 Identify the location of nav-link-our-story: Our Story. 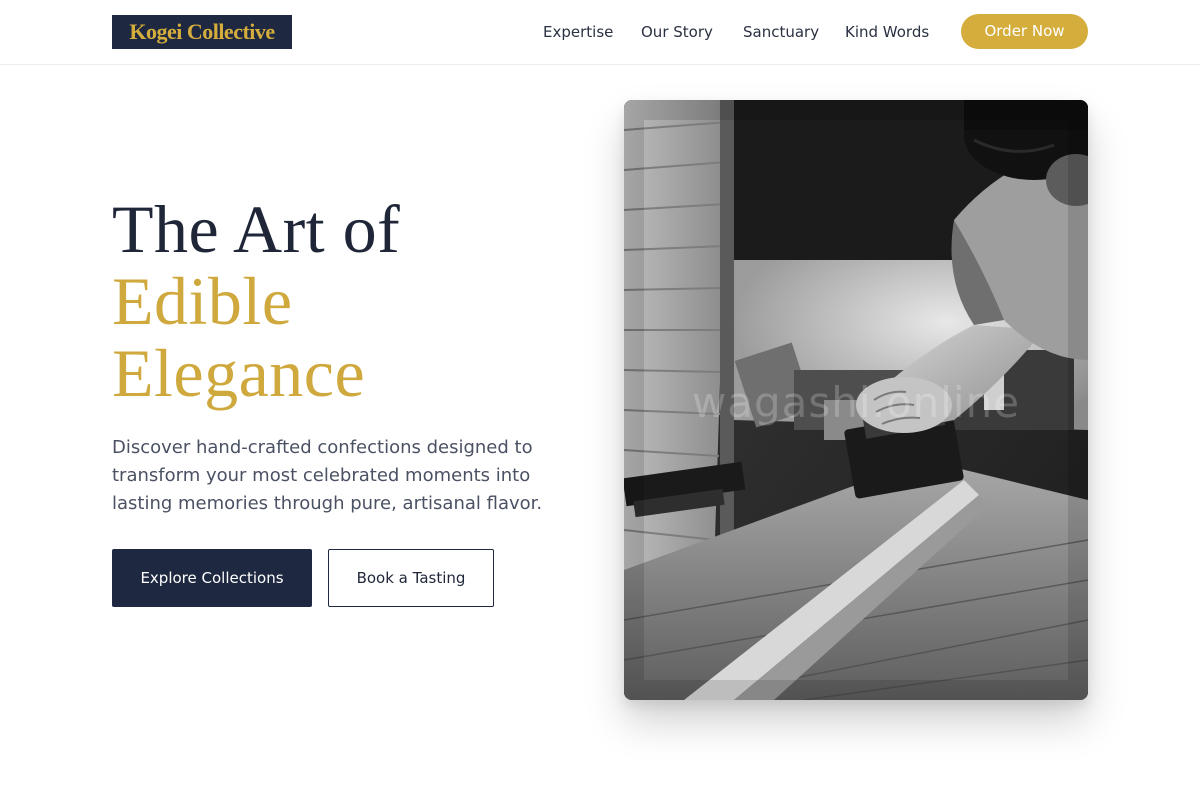
(677, 32).